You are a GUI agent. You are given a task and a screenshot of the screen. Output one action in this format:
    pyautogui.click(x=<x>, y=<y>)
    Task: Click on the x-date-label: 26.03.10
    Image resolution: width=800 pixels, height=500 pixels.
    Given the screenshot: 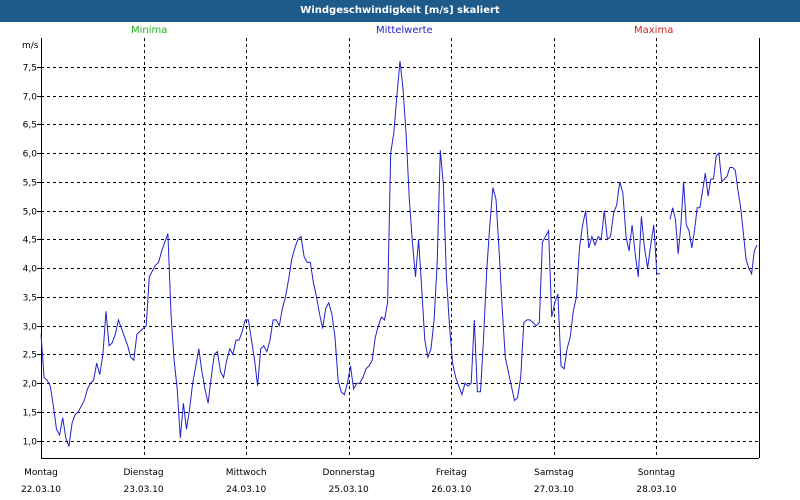 What is the action you would take?
    pyautogui.click(x=451, y=490)
    